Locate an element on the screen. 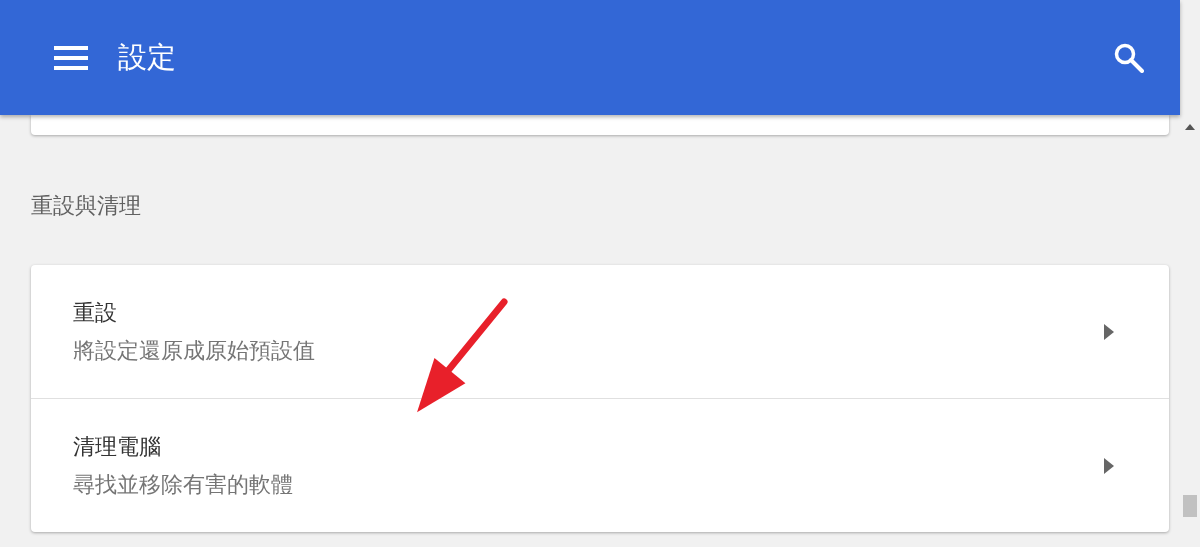 This screenshot has height=547, width=1200. search-icon is located at coordinates (1129, 57).